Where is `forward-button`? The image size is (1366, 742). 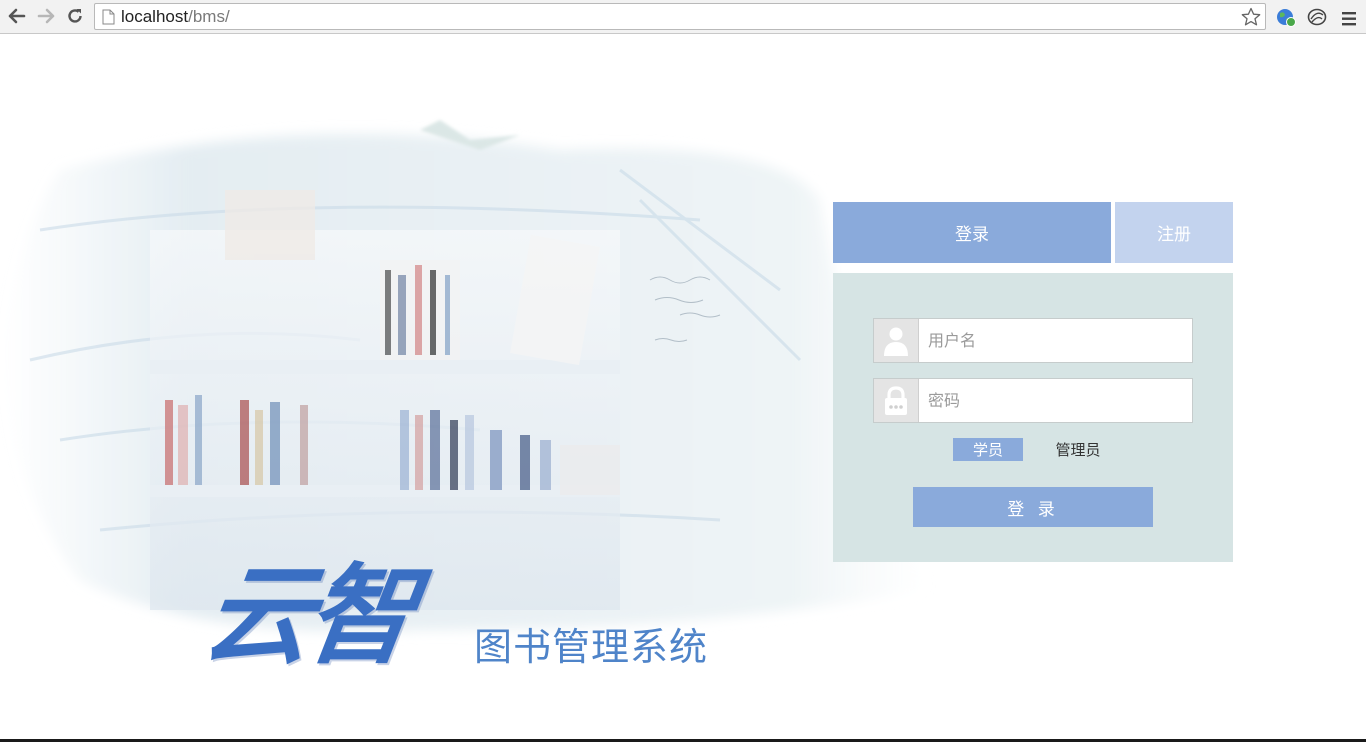
forward-button is located at coordinates (46, 16).